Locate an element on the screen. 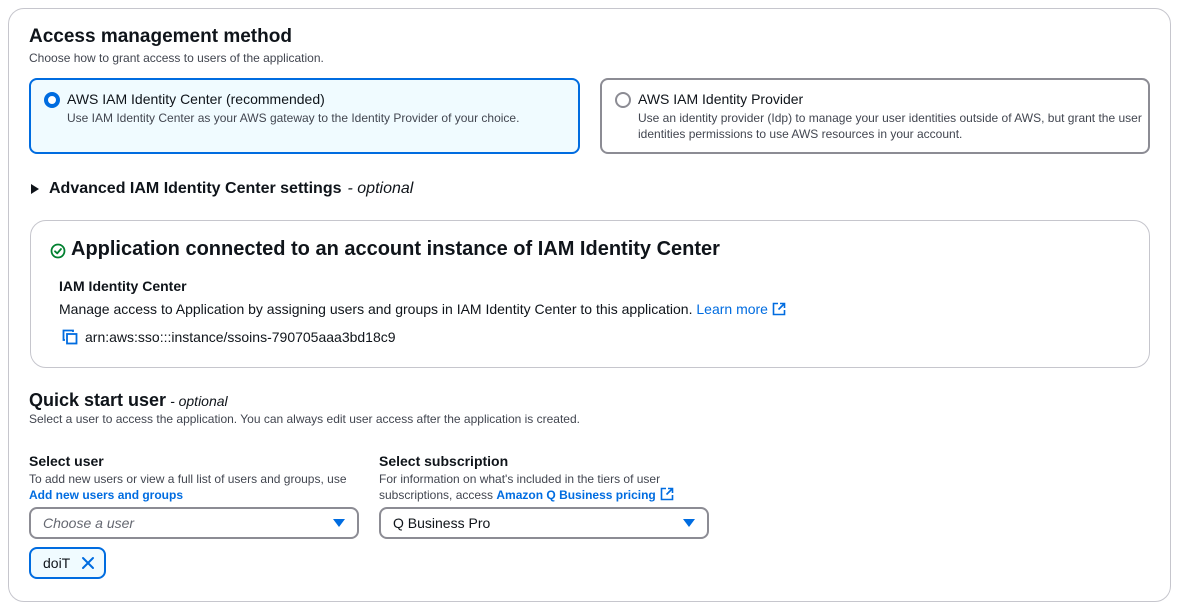 Image resolution: width=1180 pixels, height=611 pixels. success-check-icon is located at coordinates (58, 251).